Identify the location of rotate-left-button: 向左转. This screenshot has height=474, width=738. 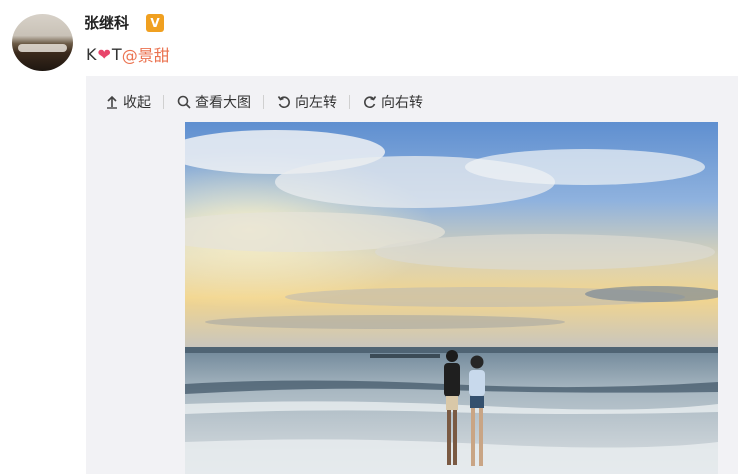
(306, 102).